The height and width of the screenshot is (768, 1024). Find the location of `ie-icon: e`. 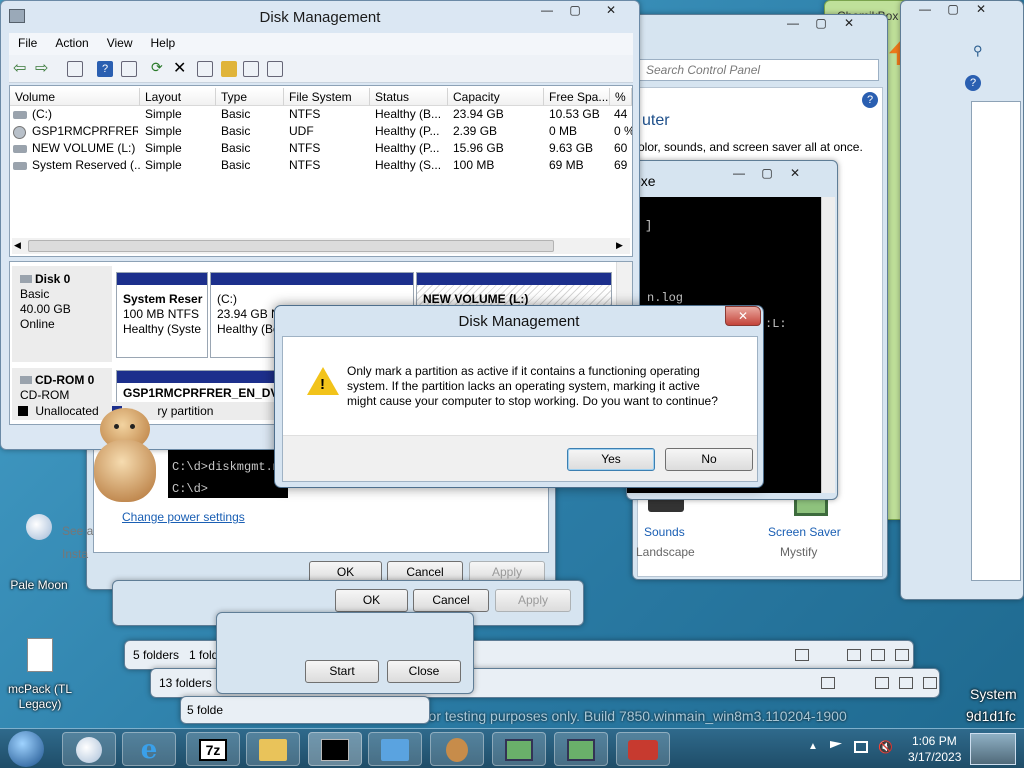

ie-icon: e is located at coordinates (149, 750).